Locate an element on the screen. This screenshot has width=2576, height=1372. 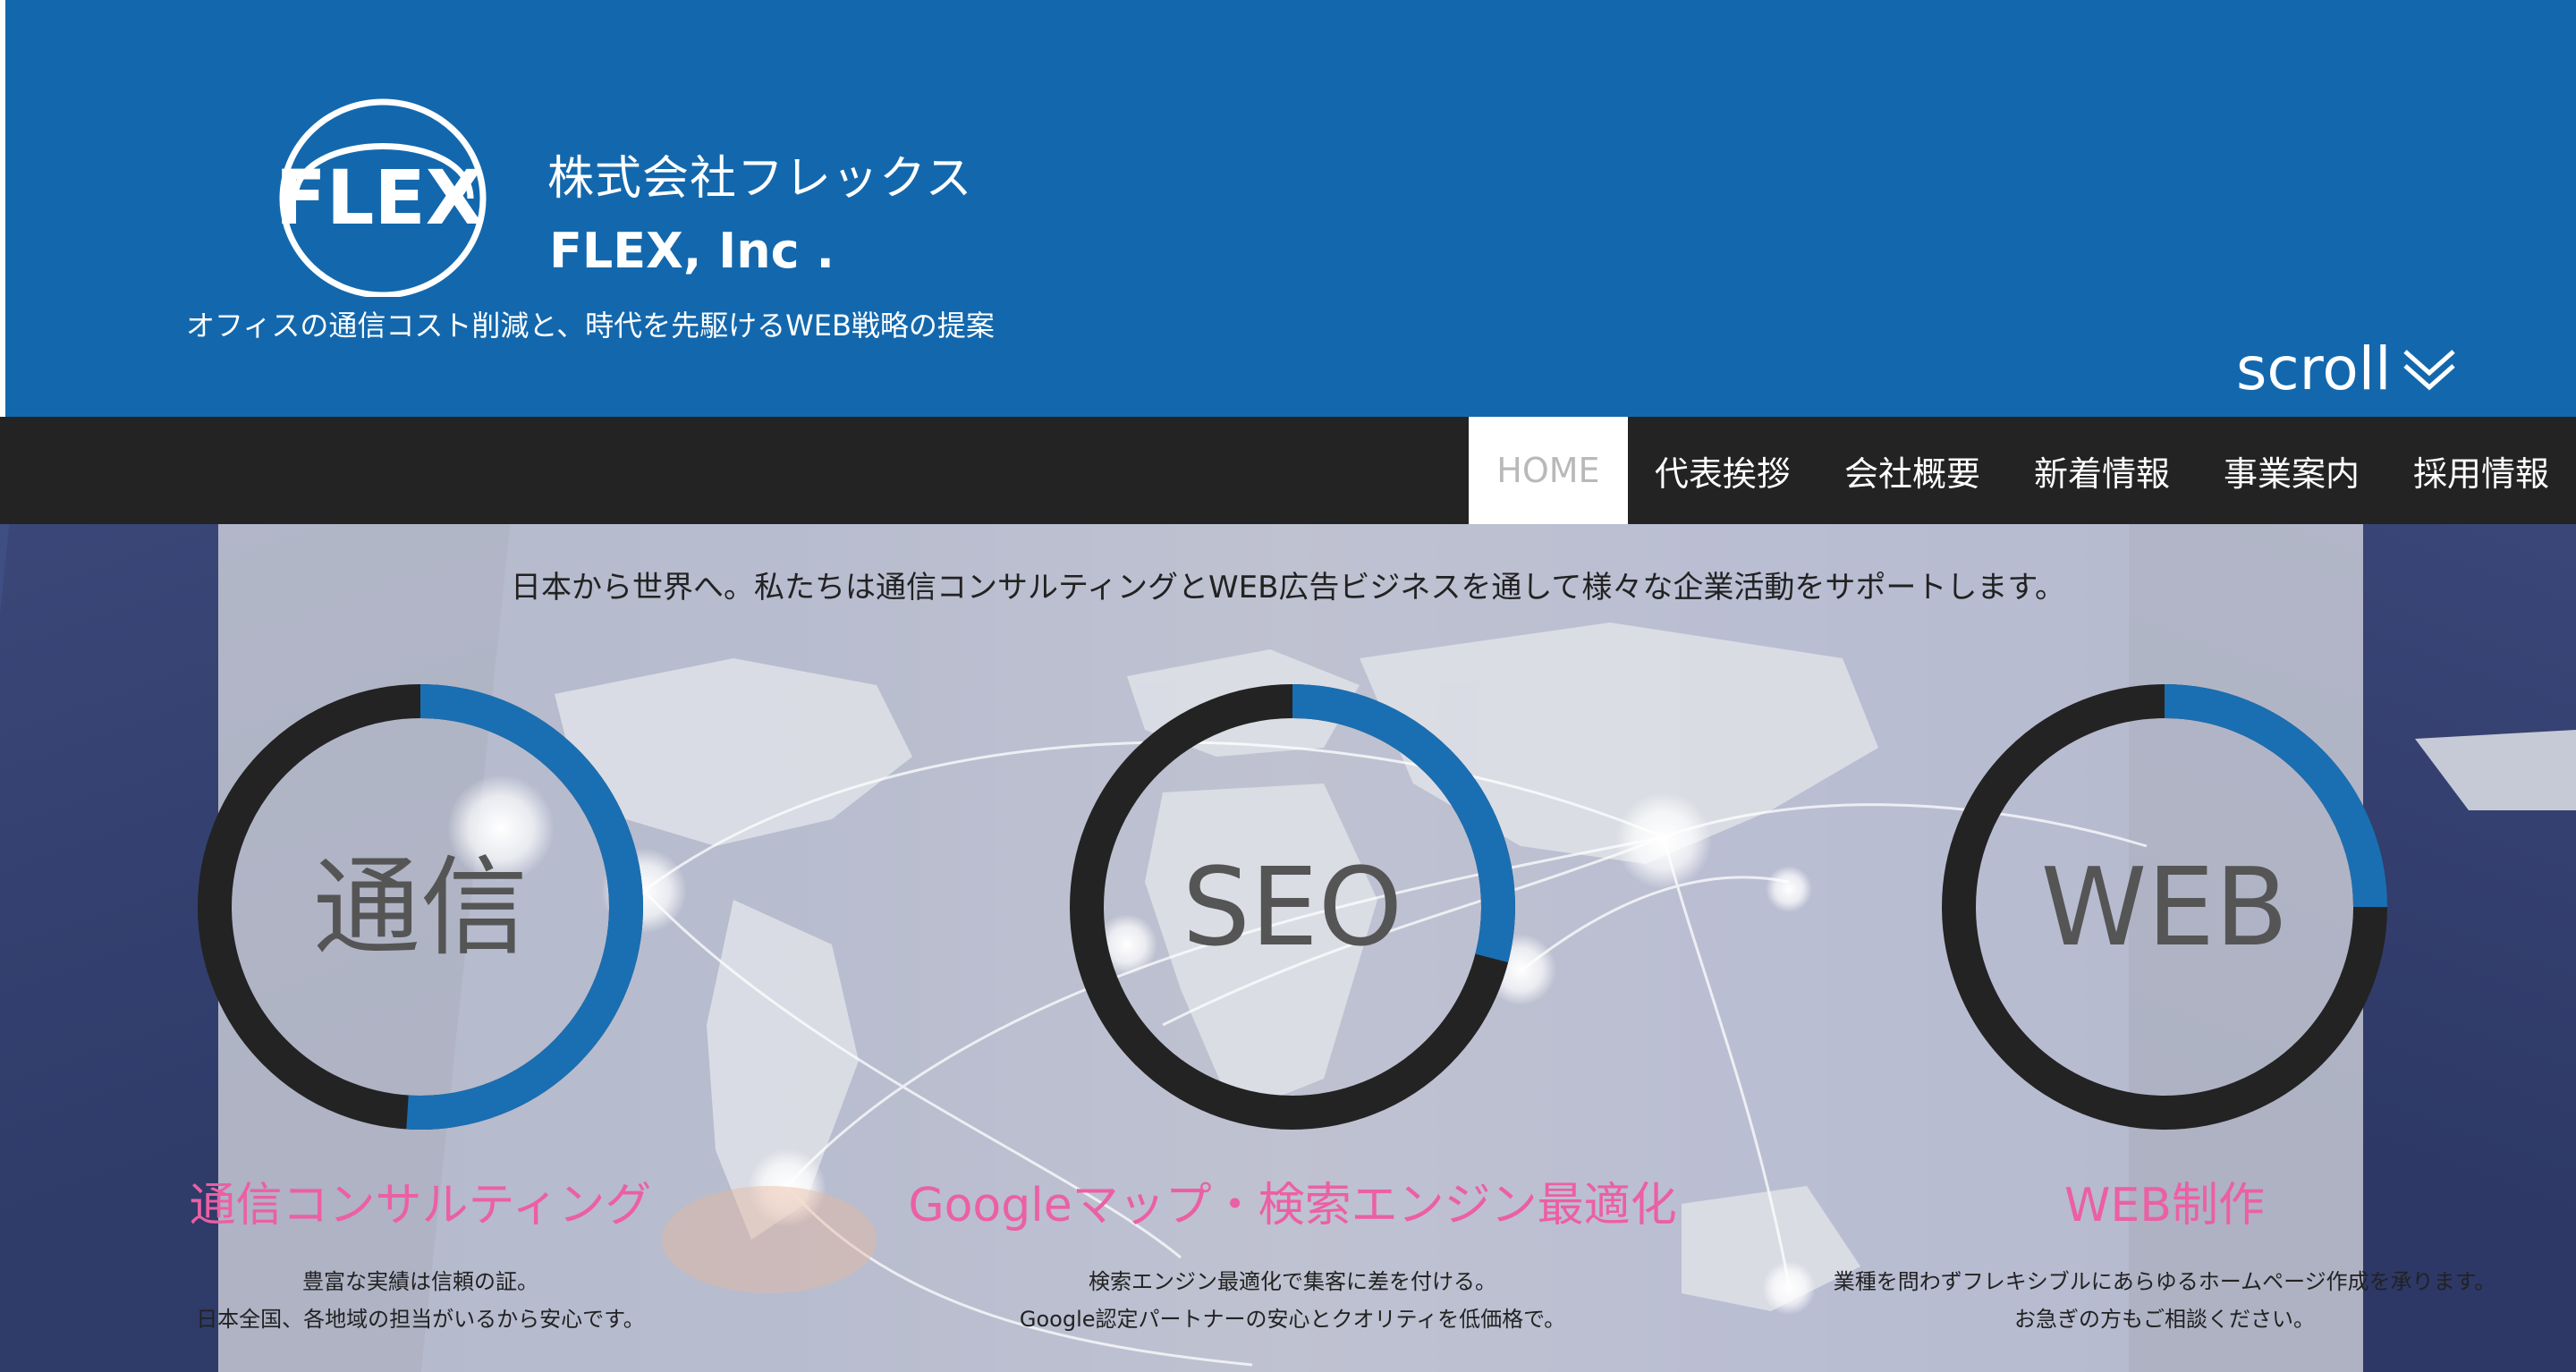
service-desc-line: 検索エンジン最適化で集客に差を付ける。 is located at coordinates (1292, 1281).